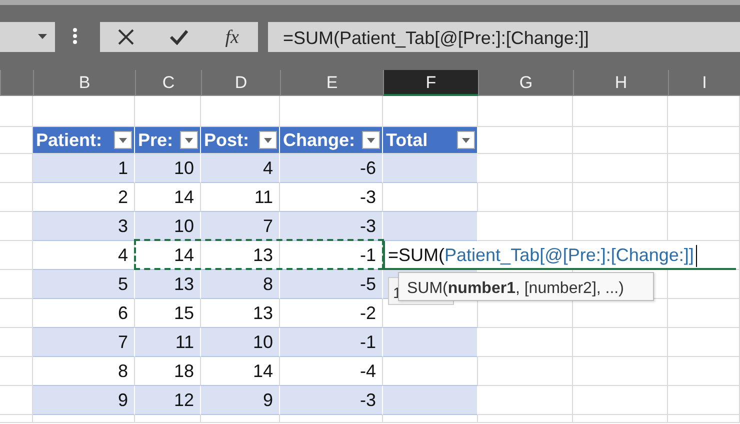 The height and width of the screenshot is (424, 740). I want to click on table-cell: -1, so click(331, 342).